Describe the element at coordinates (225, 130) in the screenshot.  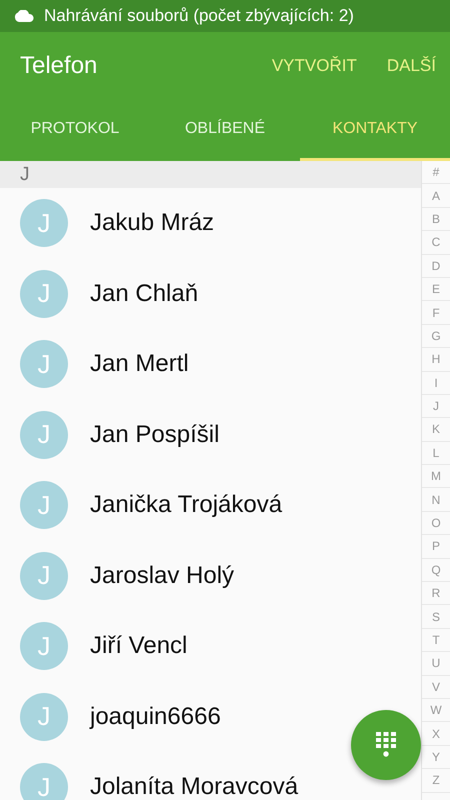
I see `tab: OBLÍBENÉ` at that location.